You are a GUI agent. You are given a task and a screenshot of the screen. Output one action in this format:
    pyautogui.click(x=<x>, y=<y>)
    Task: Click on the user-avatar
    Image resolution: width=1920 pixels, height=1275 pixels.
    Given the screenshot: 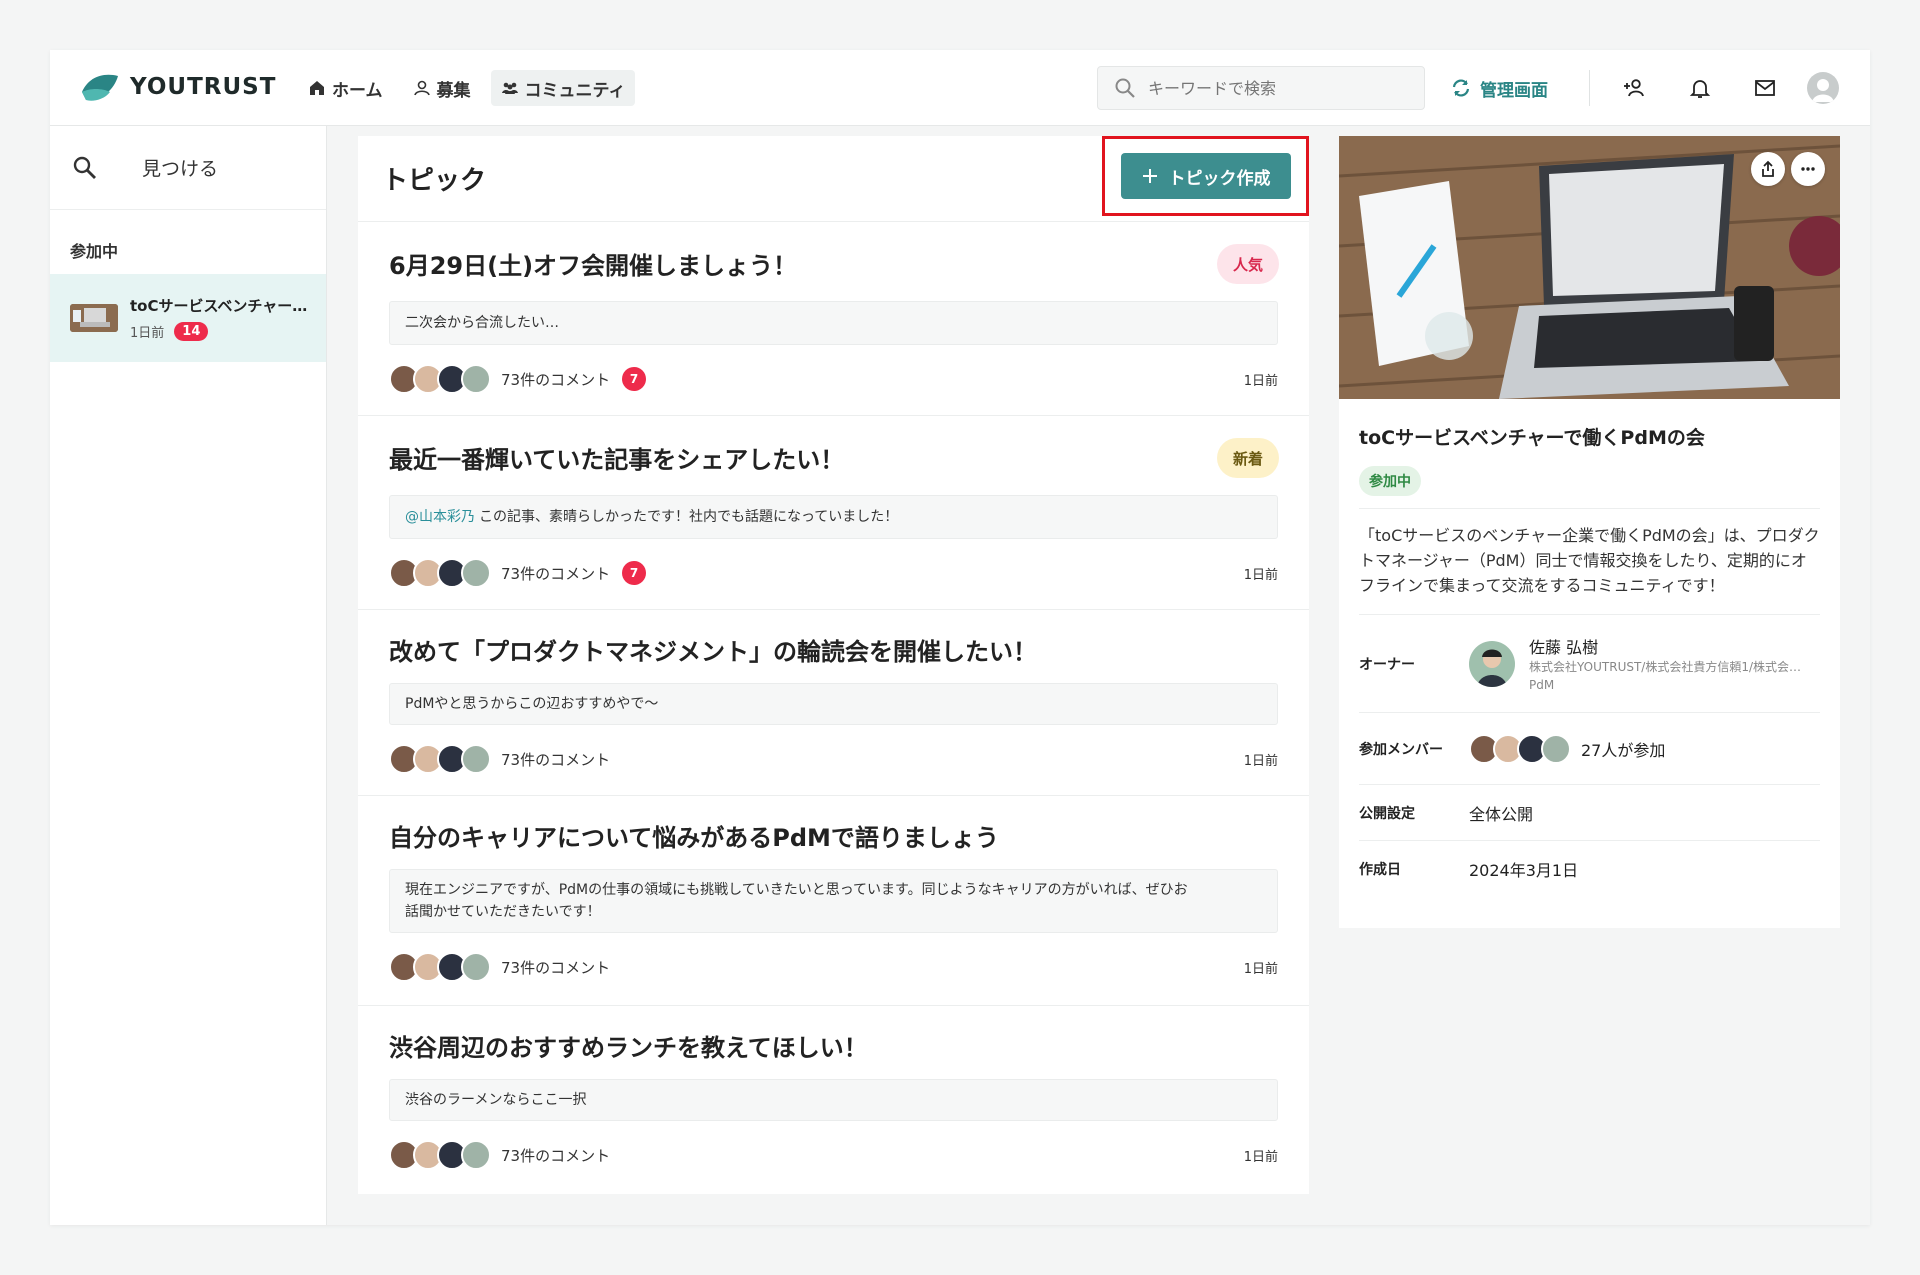 What is the action you would take?
    pyautogui.click(x=1823, y=88)
    